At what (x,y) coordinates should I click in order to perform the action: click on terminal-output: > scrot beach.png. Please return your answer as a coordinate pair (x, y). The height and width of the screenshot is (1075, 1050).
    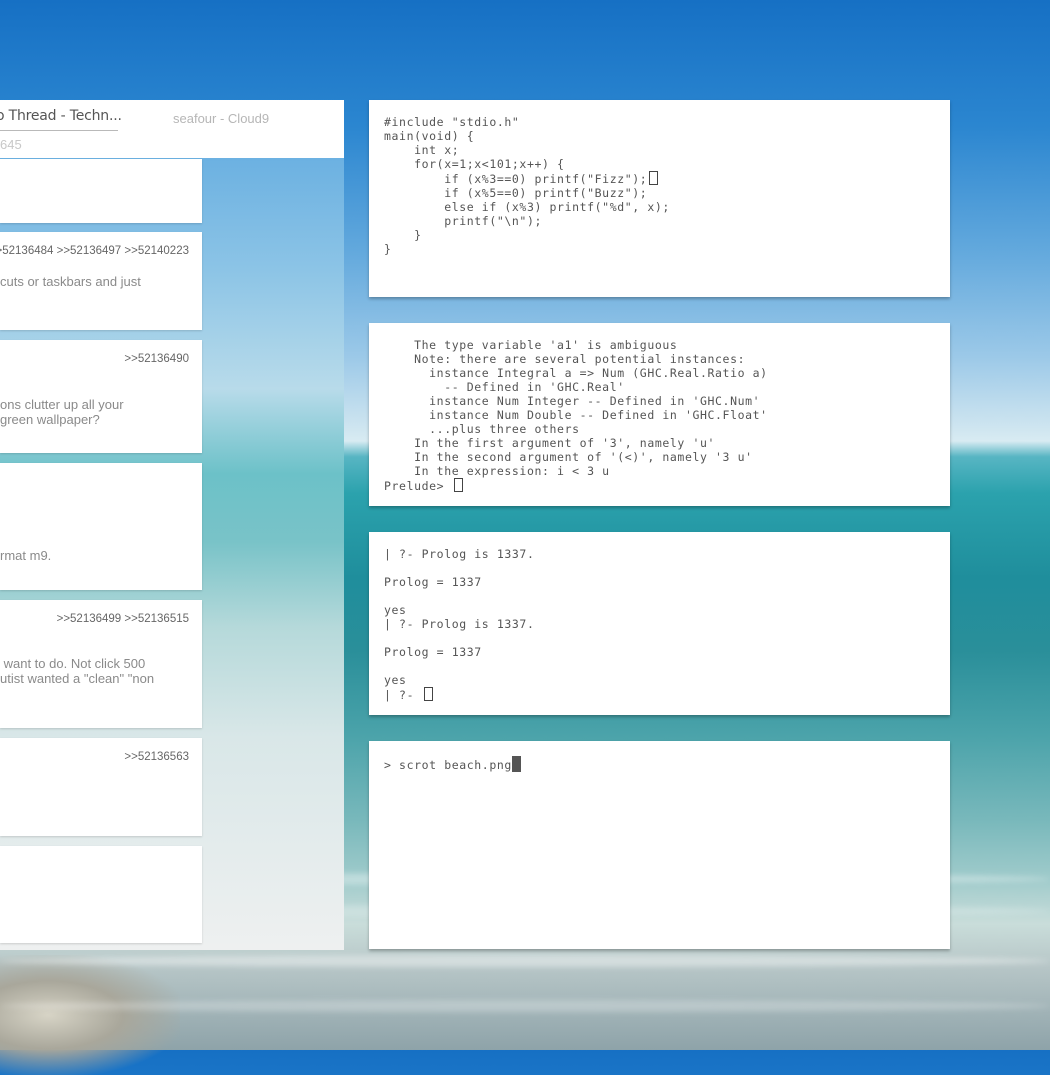
    Looking at the image, I should click on (452, 764).